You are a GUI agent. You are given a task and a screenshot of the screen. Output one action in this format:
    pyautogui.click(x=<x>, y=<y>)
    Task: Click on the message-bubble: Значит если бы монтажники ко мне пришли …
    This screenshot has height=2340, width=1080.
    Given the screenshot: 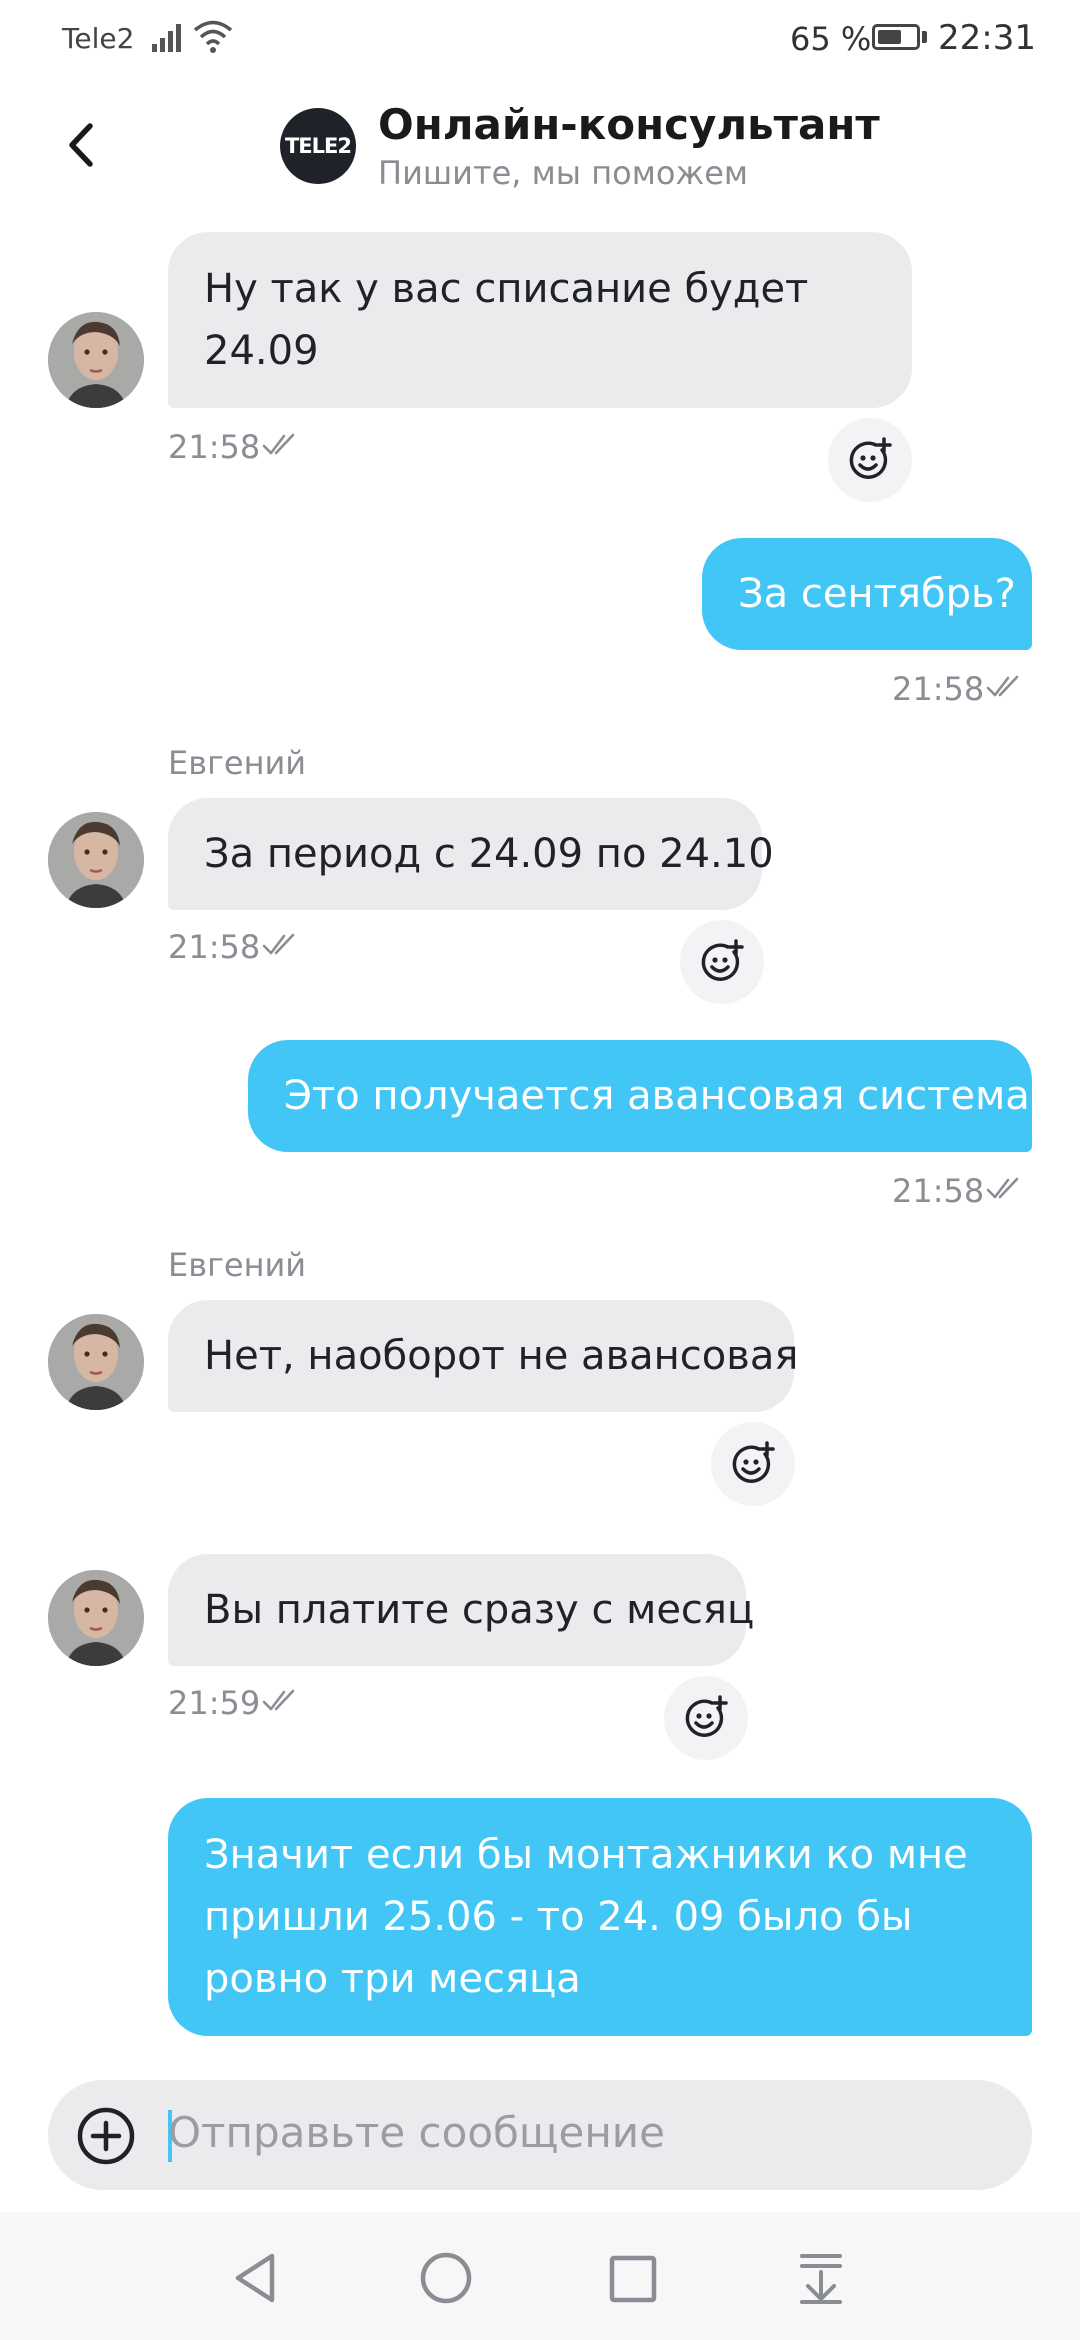 What is the action you would take?
    pyautogui.click(x=600, y=1917)
    